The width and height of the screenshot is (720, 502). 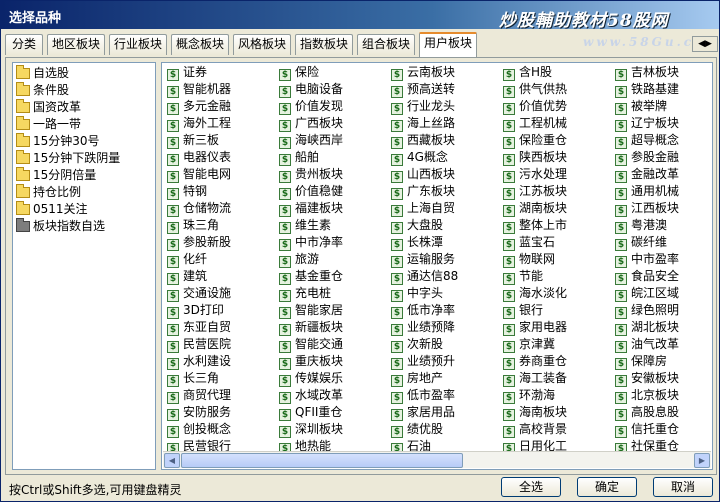 I want to click on symbol-item: $ 广东板块, so click(x=423, y=191).